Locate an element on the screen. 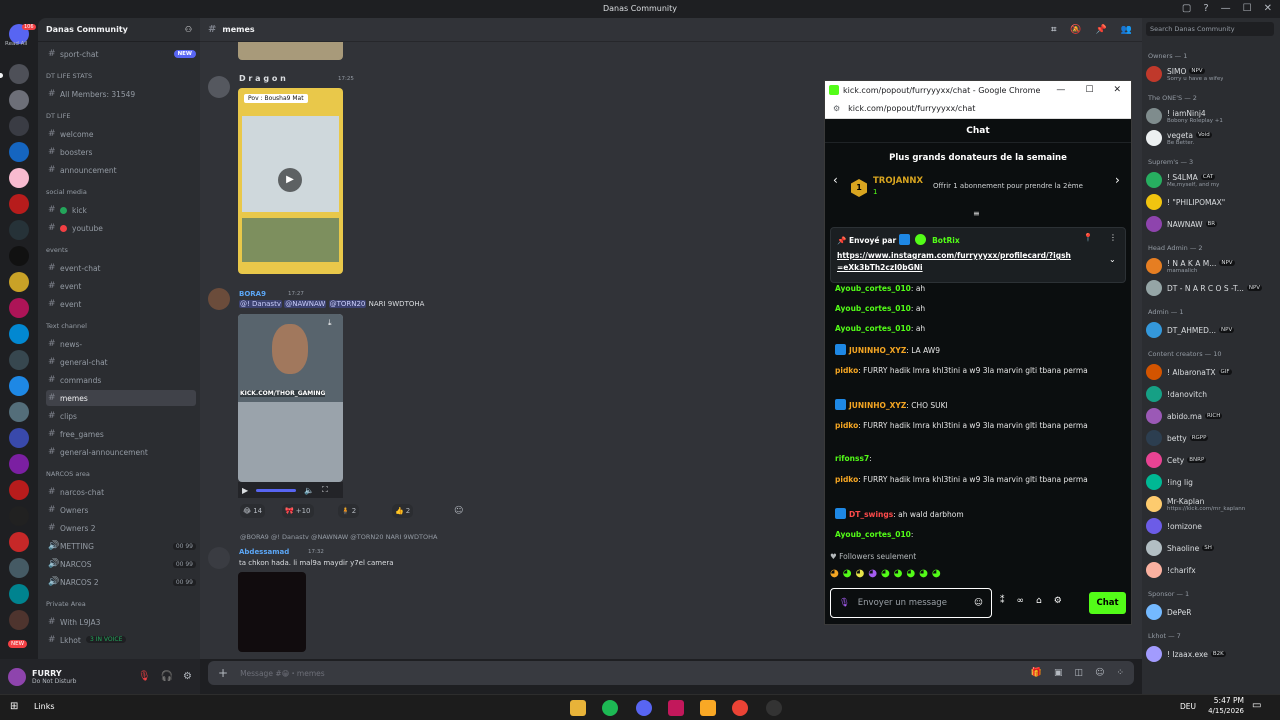  clock-time: 5:47 PM is located at coordinates (1226, 700).